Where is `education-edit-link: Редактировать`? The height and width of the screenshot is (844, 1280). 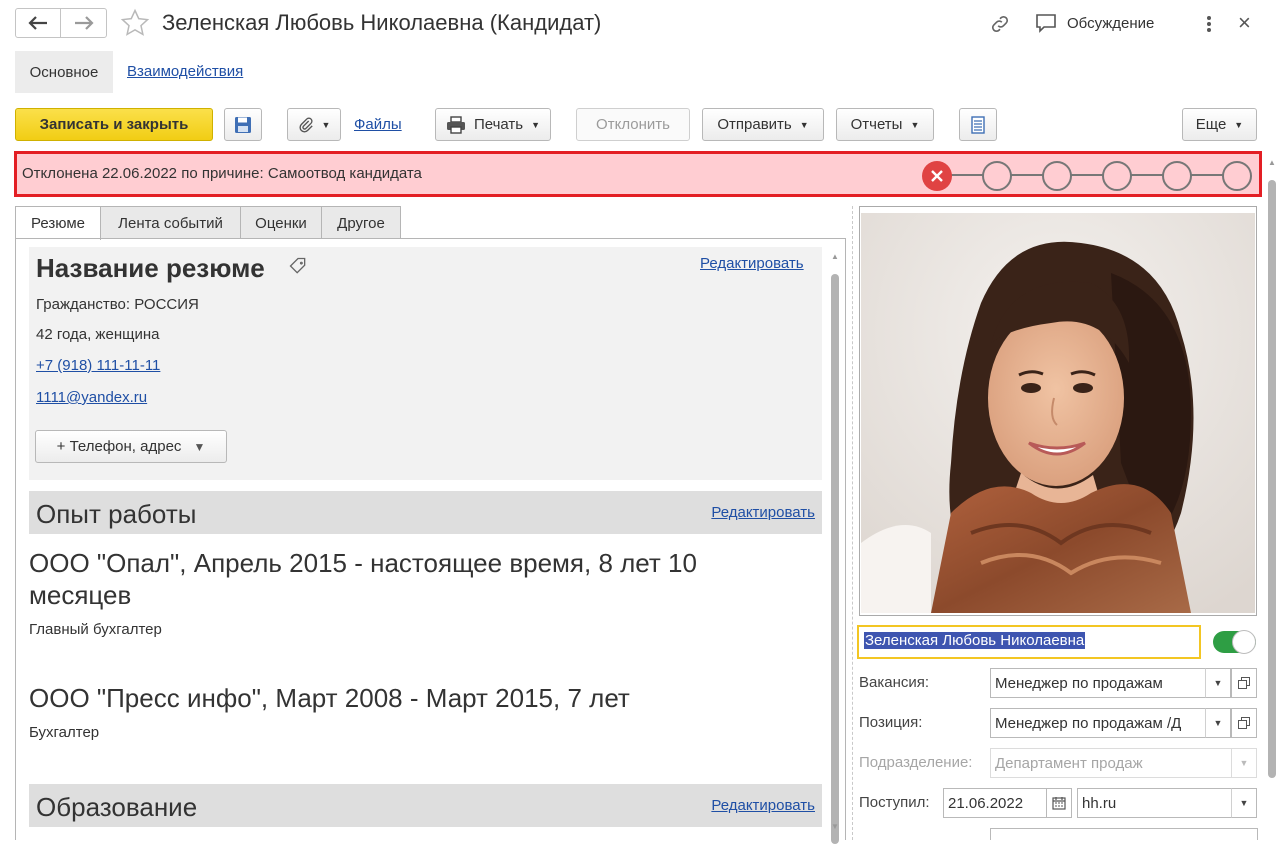 education-edit-link: Редактировать is located at coordinates (763, 805).